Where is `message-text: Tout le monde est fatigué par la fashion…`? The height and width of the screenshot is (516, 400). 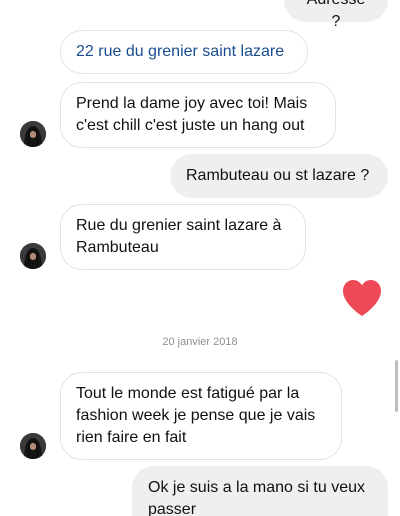 message-text: Tout le monde est fatigué par la fashion… is located at coordinates (196, 415).